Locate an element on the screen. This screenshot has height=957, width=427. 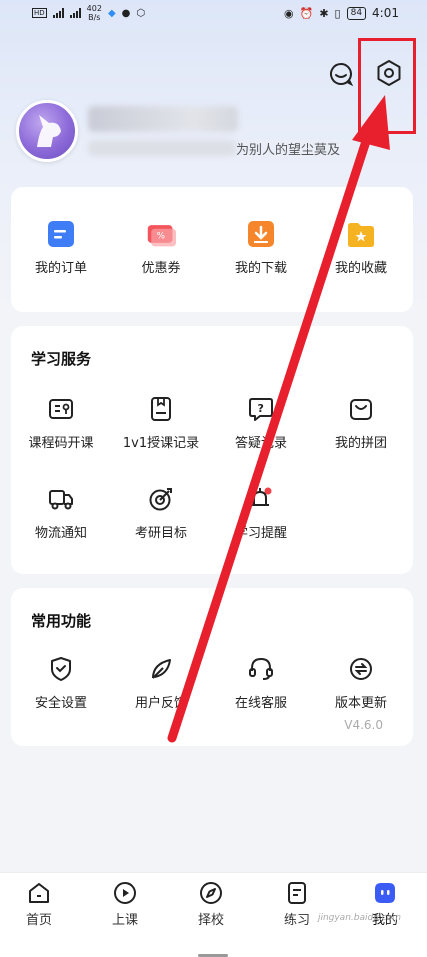
nav-school-label: 择校 is located at coordinates (210, 920).